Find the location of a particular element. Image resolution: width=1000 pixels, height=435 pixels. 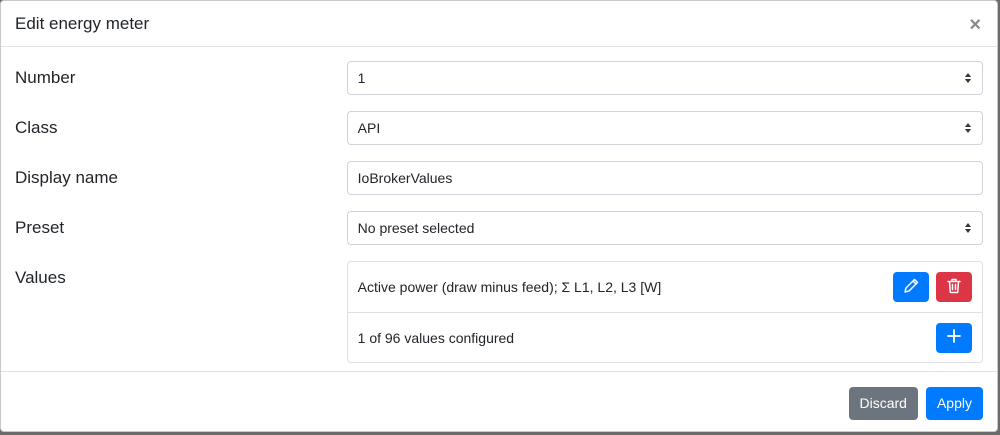

trash-icon is located at coordinates (954, 287).